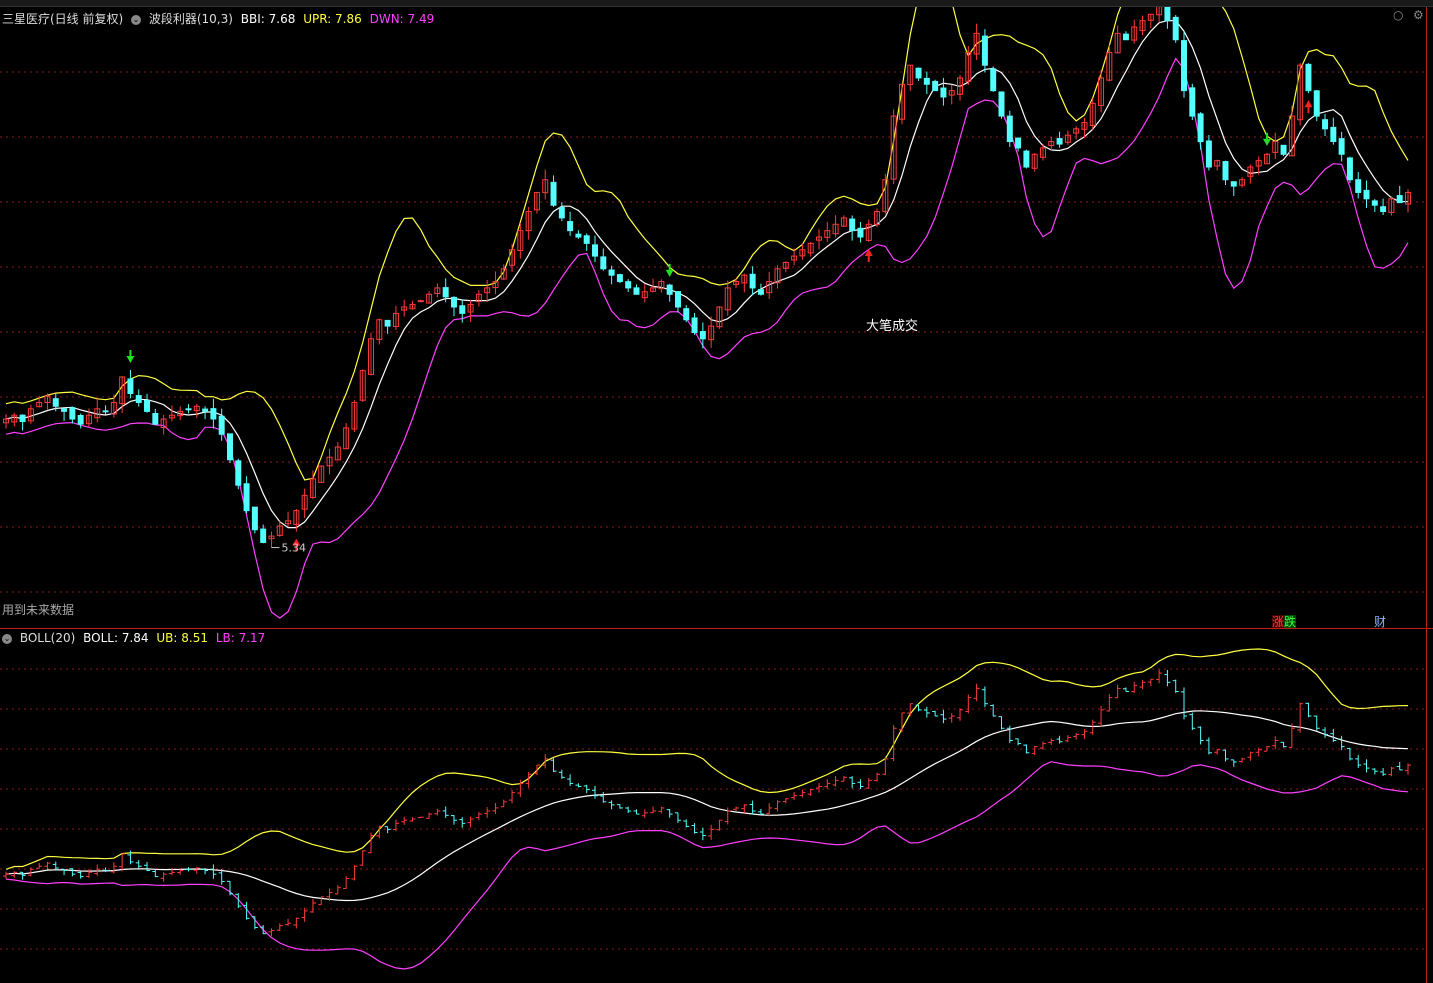 The image size is (1433, 983). Describe the element at coordinates (38, 610) in the screenshot. I see `future-data-warning: 用到未来数据` at that location.